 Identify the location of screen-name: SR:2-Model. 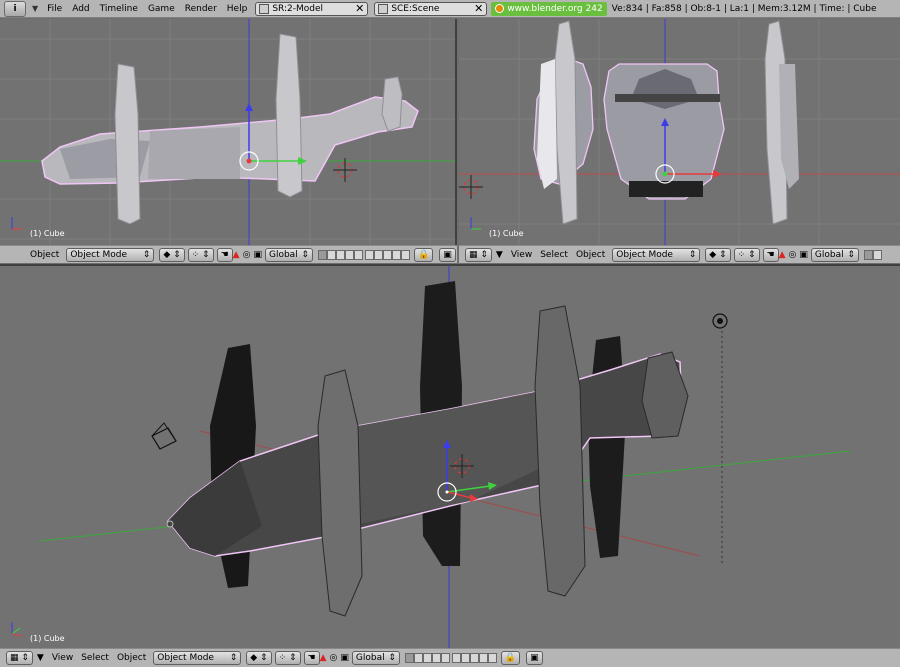
(312, 9).